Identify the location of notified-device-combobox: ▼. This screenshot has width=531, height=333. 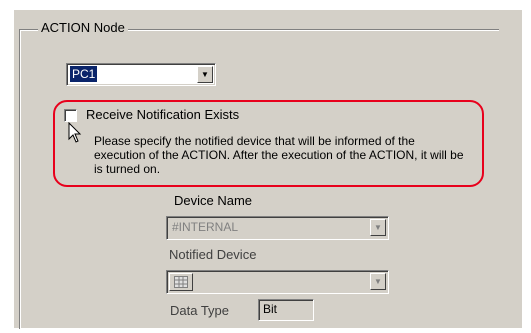
(277, 282).